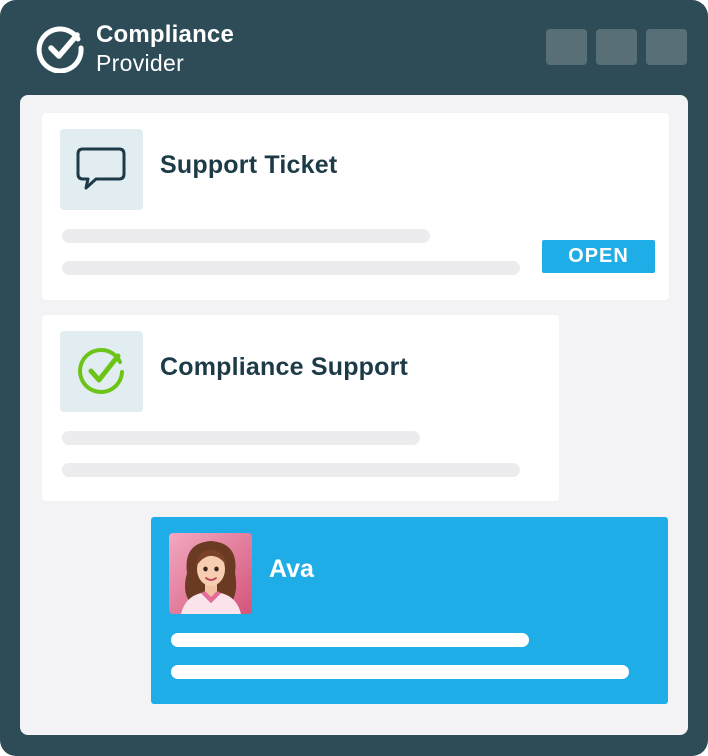 This screenshot has height=756, width=708. What do you see at coordinates (616, 47) in the screenshot?
I see `maximize-button` at bounding box center [616, 47].